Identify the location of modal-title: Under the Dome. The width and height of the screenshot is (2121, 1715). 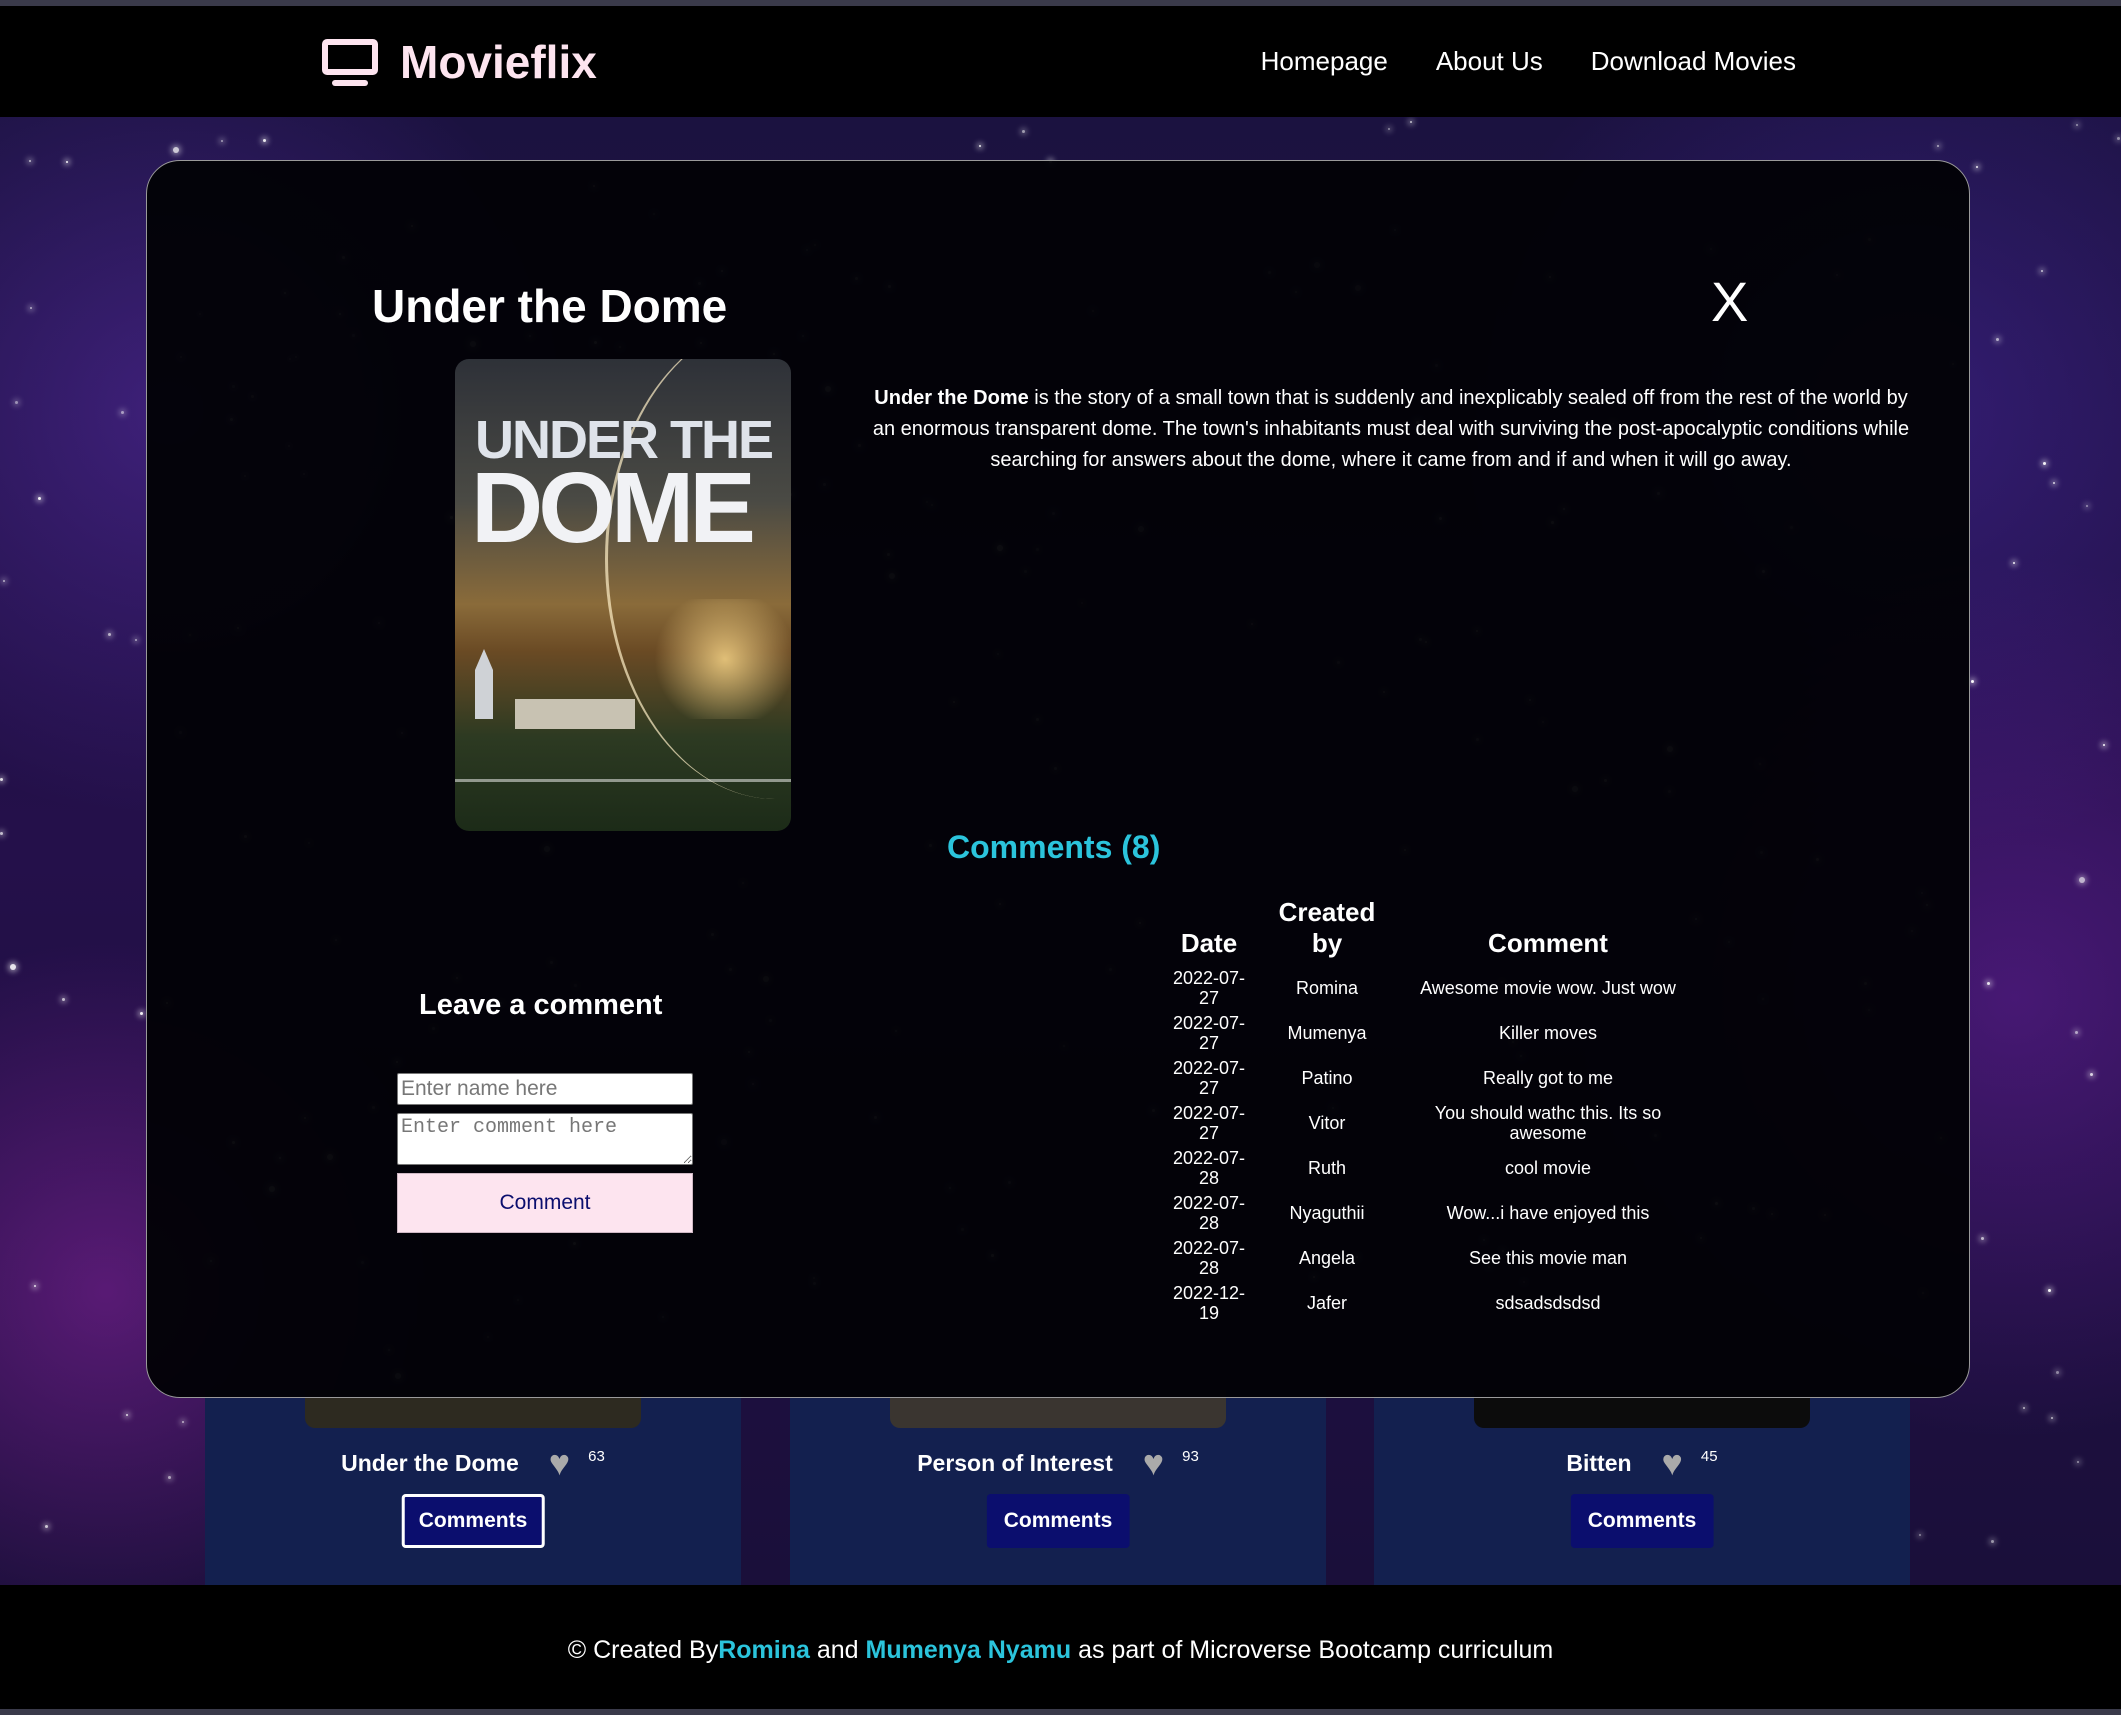
(550, 306).